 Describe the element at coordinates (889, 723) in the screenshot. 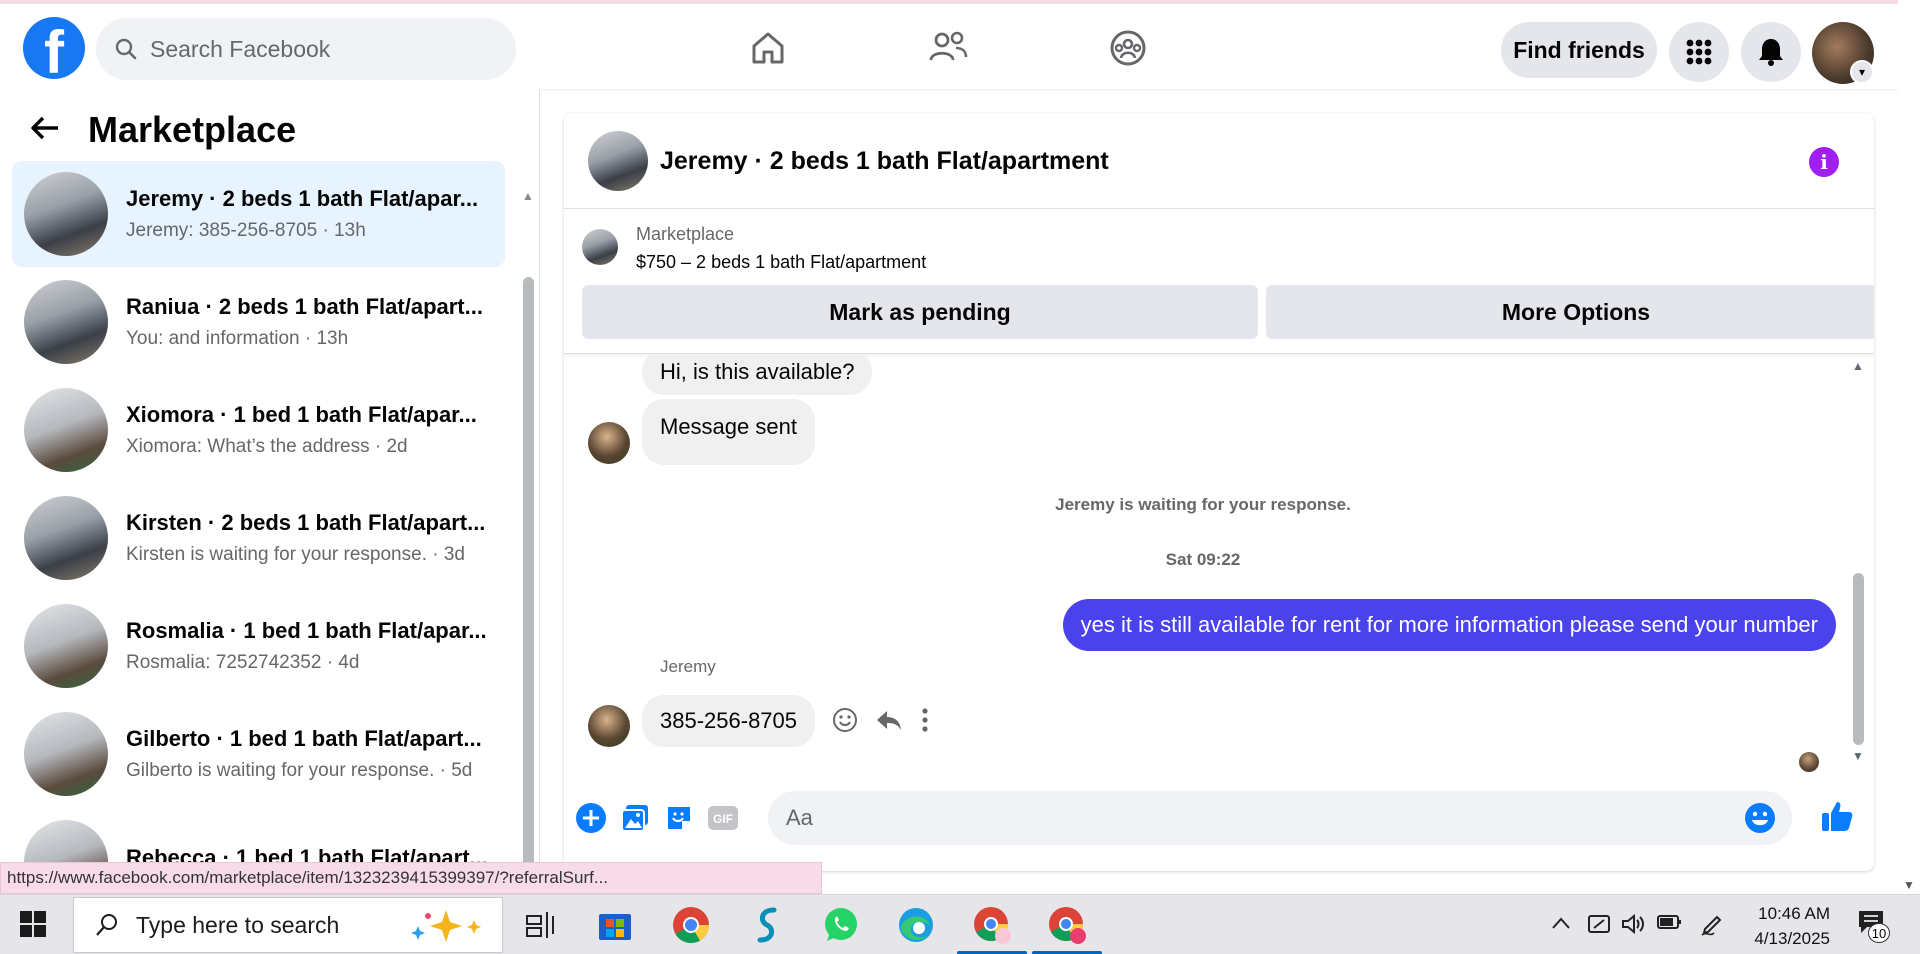

I see `reply-icon` at that location.